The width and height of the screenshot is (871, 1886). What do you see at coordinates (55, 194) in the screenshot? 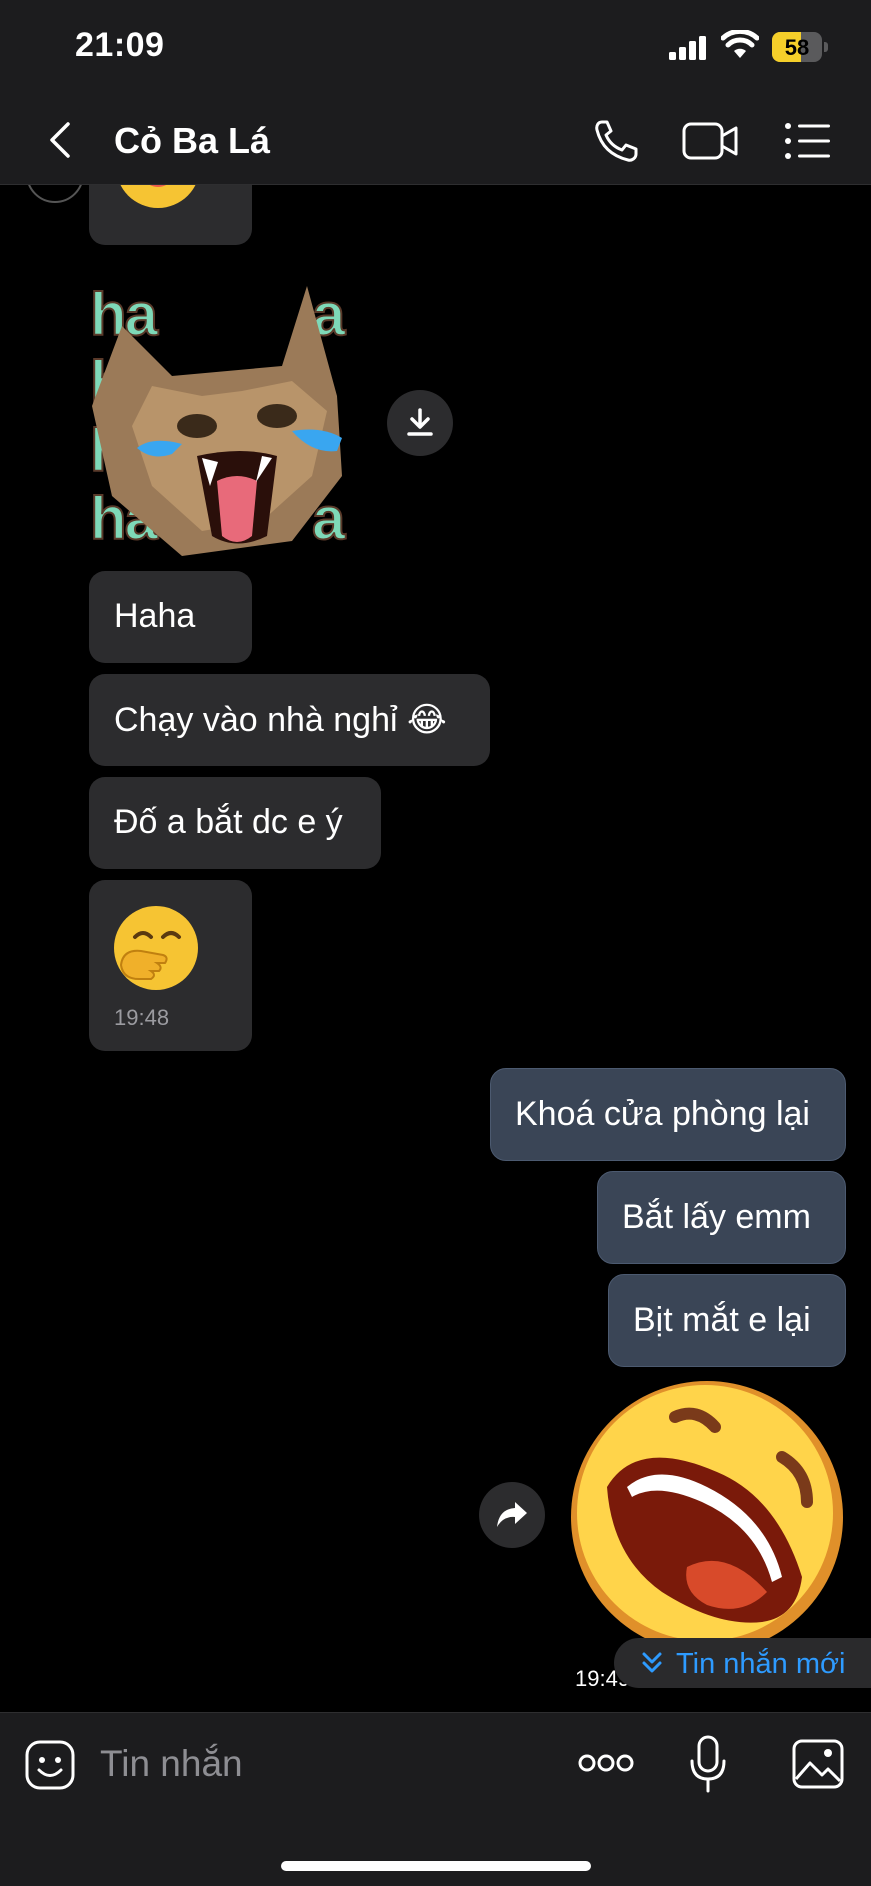
I see `avatar` at bounding box center [55, 194].